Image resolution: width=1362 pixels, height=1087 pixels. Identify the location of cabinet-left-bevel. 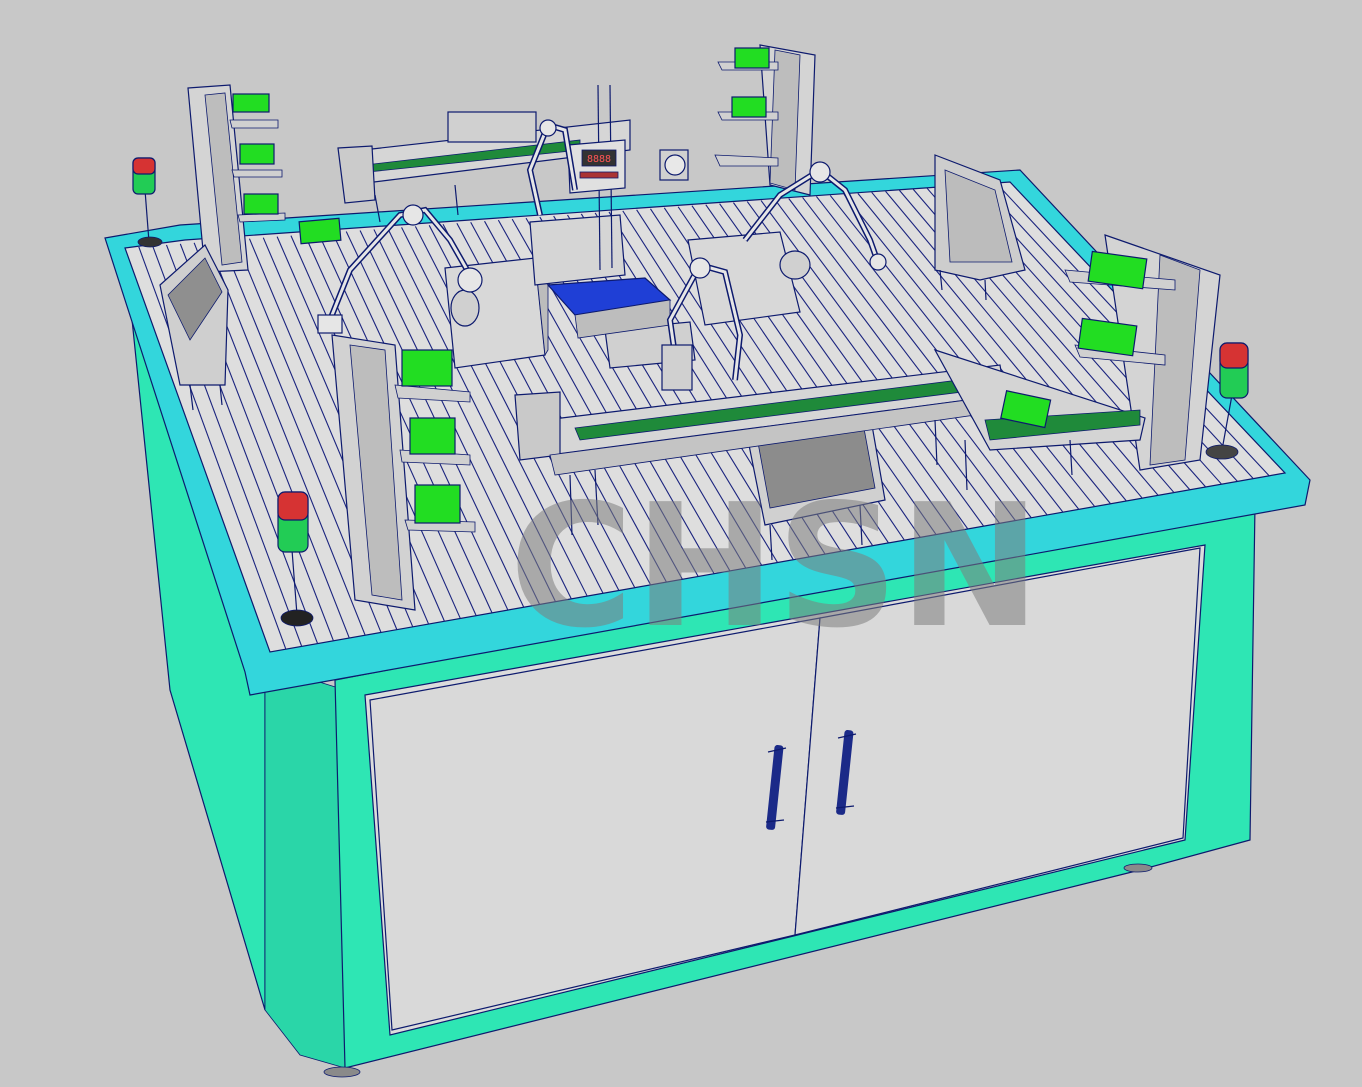
(305, 866).